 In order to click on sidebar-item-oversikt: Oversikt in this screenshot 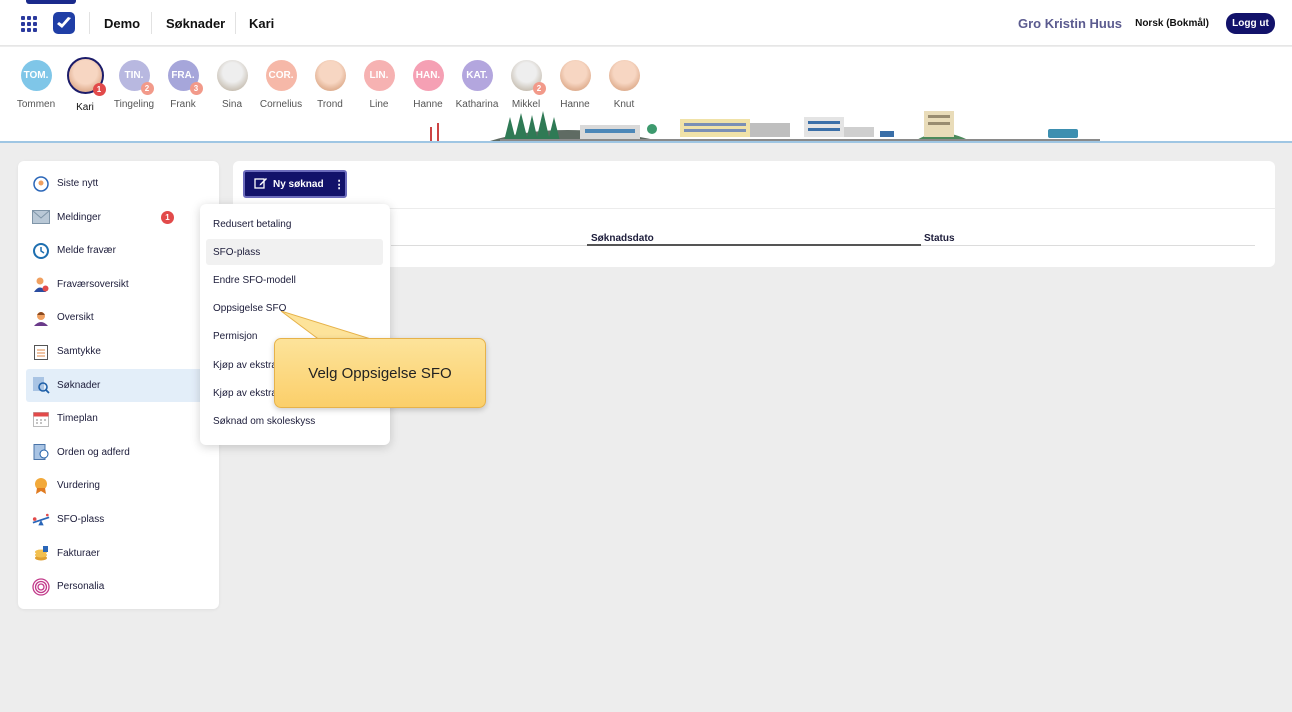, I will do `click(114, 317)`.